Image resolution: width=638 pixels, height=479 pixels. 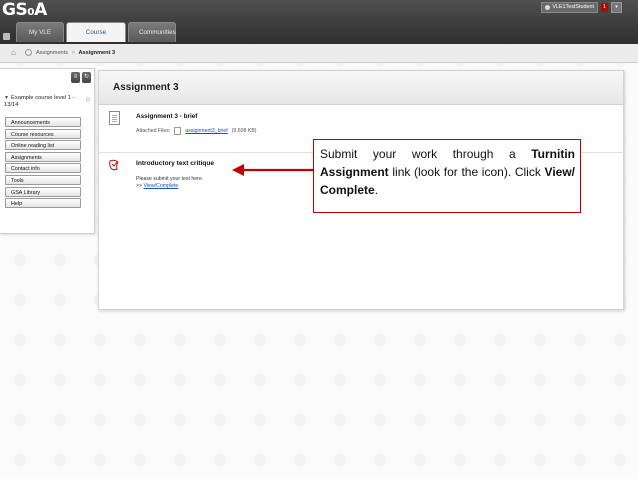 I want to click on page-title: Assignment 3, so click(x=146, y=87).